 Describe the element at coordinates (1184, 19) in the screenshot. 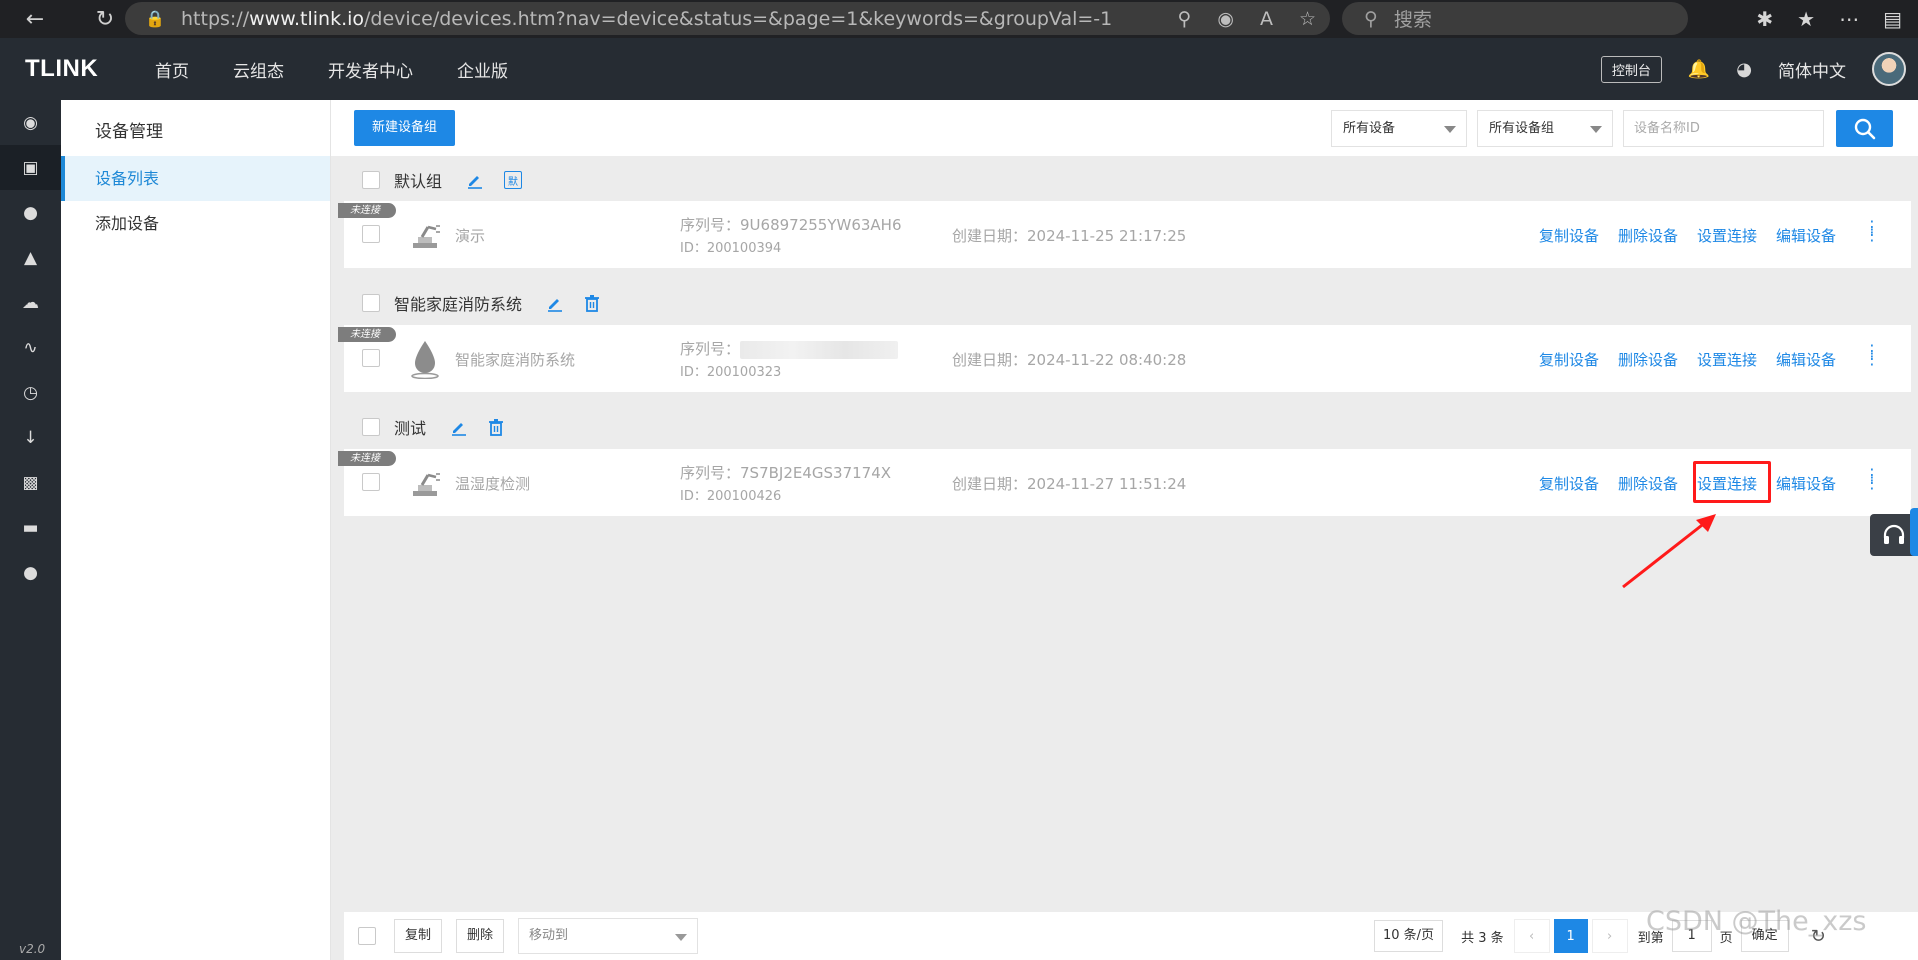

I see `zoom-icon: ⚲` at that location.